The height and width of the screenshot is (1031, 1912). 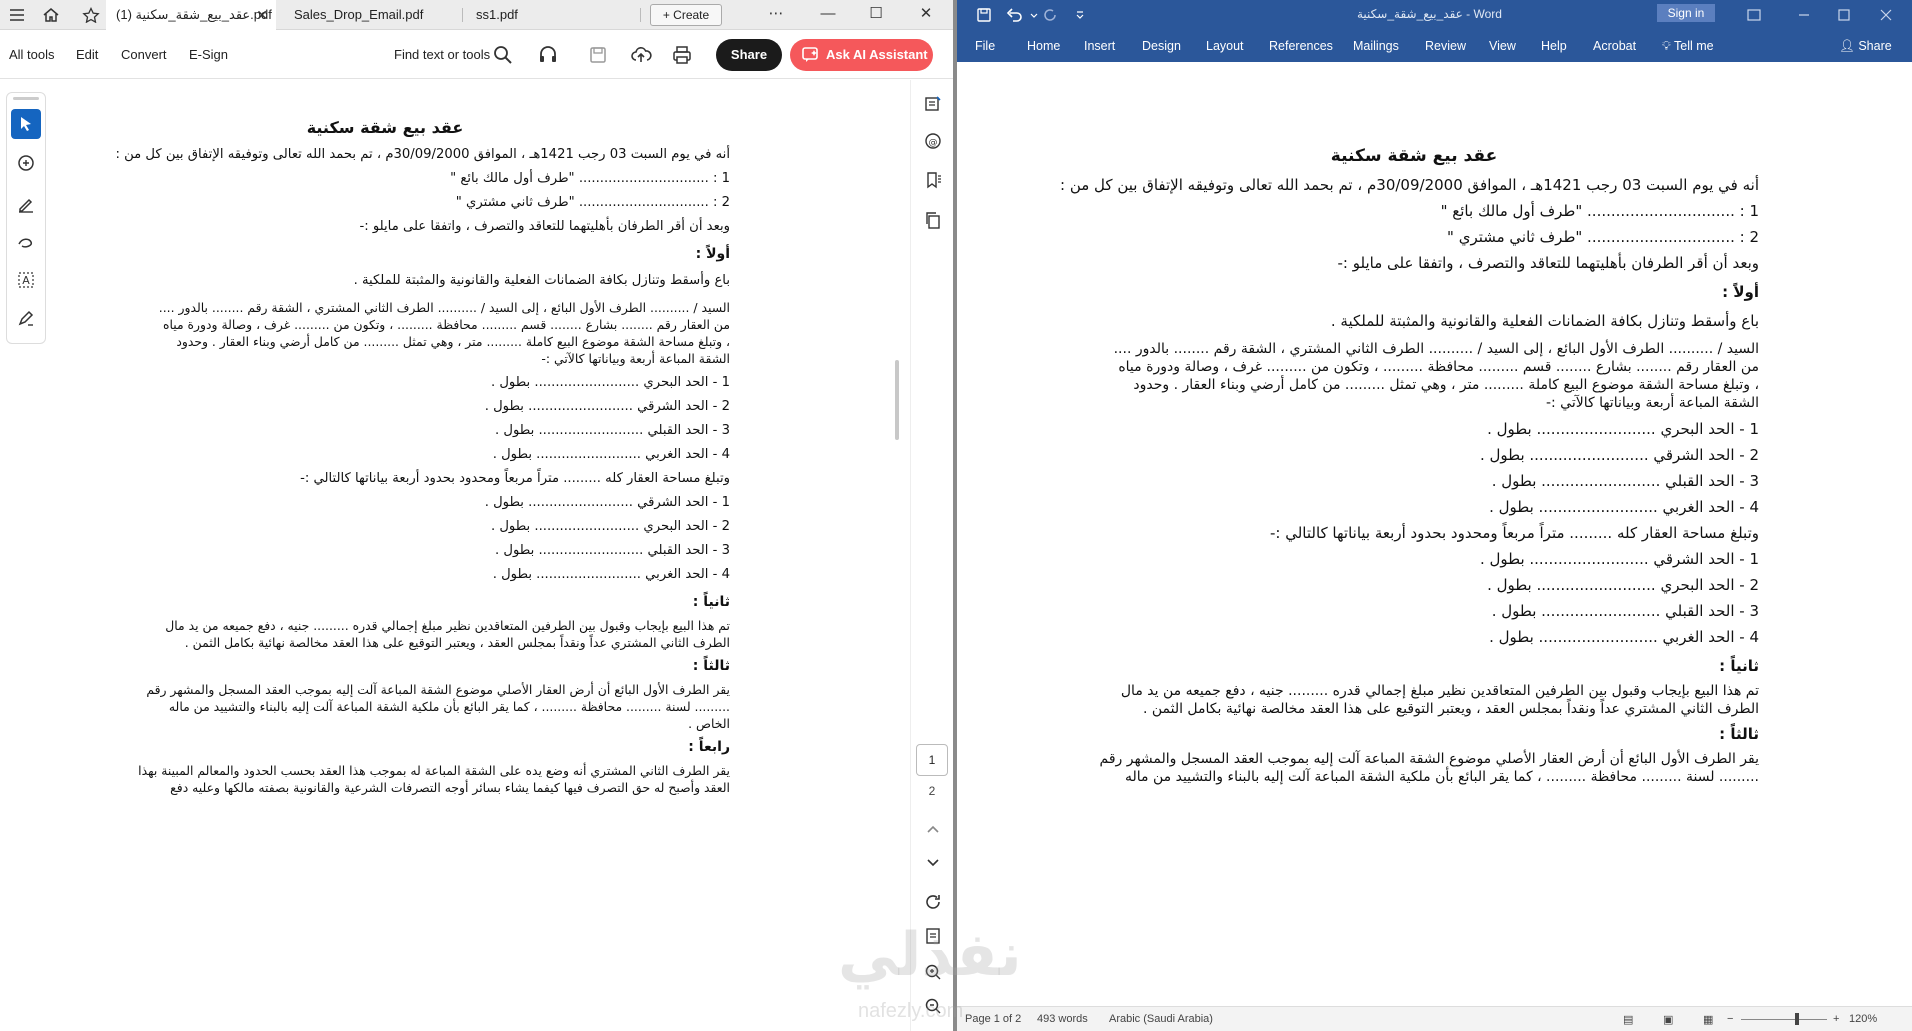 I want to click on section-fourth-heading: رابعاً :, so click(x=709, y=747).